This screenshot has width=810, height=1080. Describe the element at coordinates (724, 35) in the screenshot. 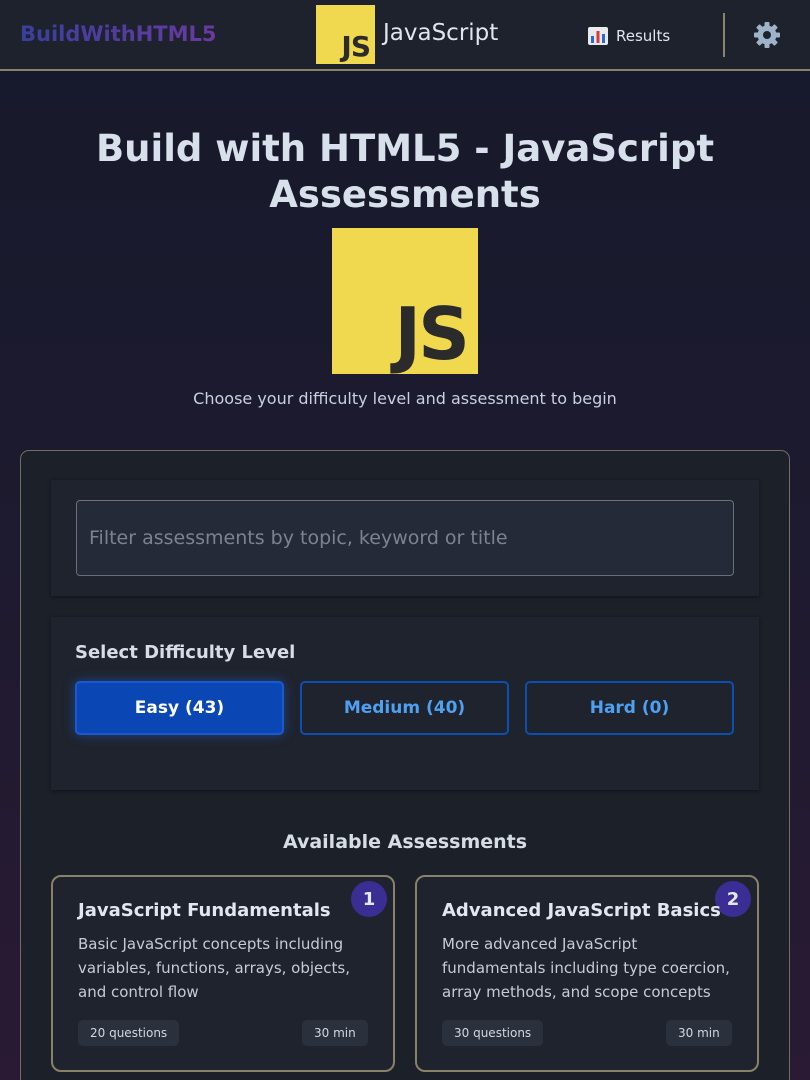

I see `header-divider` at that location.